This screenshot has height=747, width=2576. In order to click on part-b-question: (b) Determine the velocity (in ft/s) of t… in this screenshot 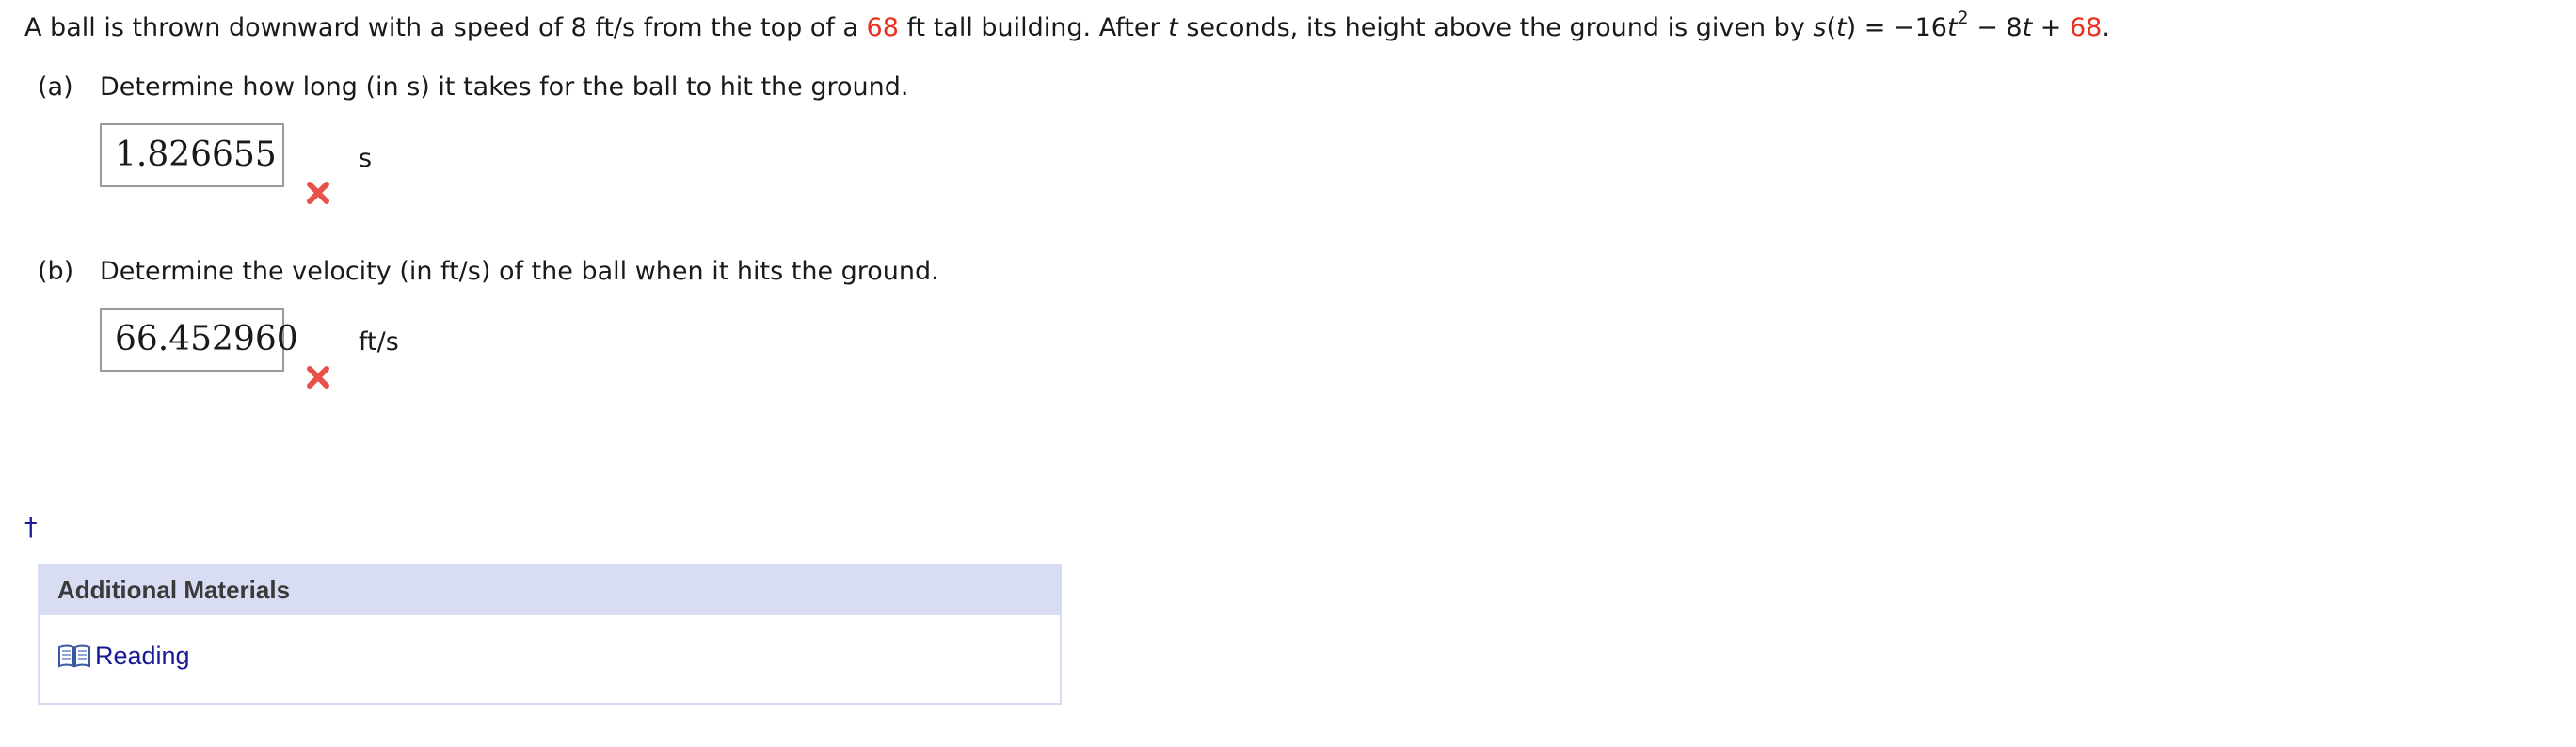, I will do `click(488, 272)`.